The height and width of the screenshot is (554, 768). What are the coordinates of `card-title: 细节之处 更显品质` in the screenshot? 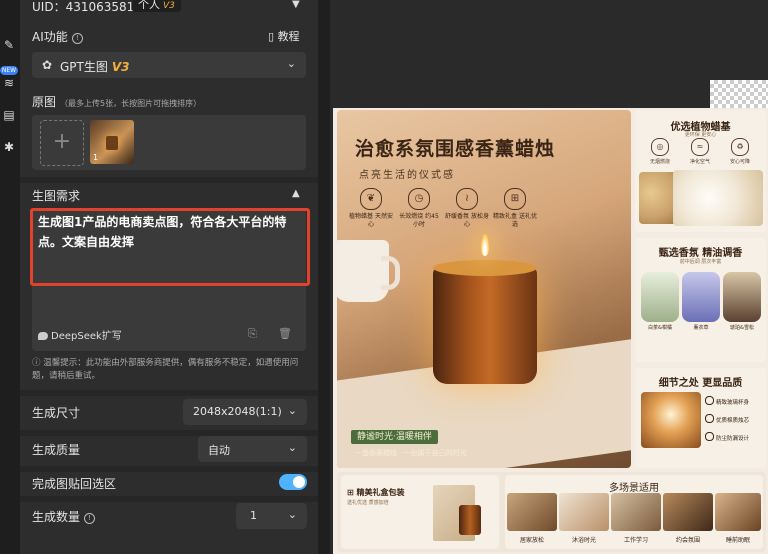 It's located at (700, 383).